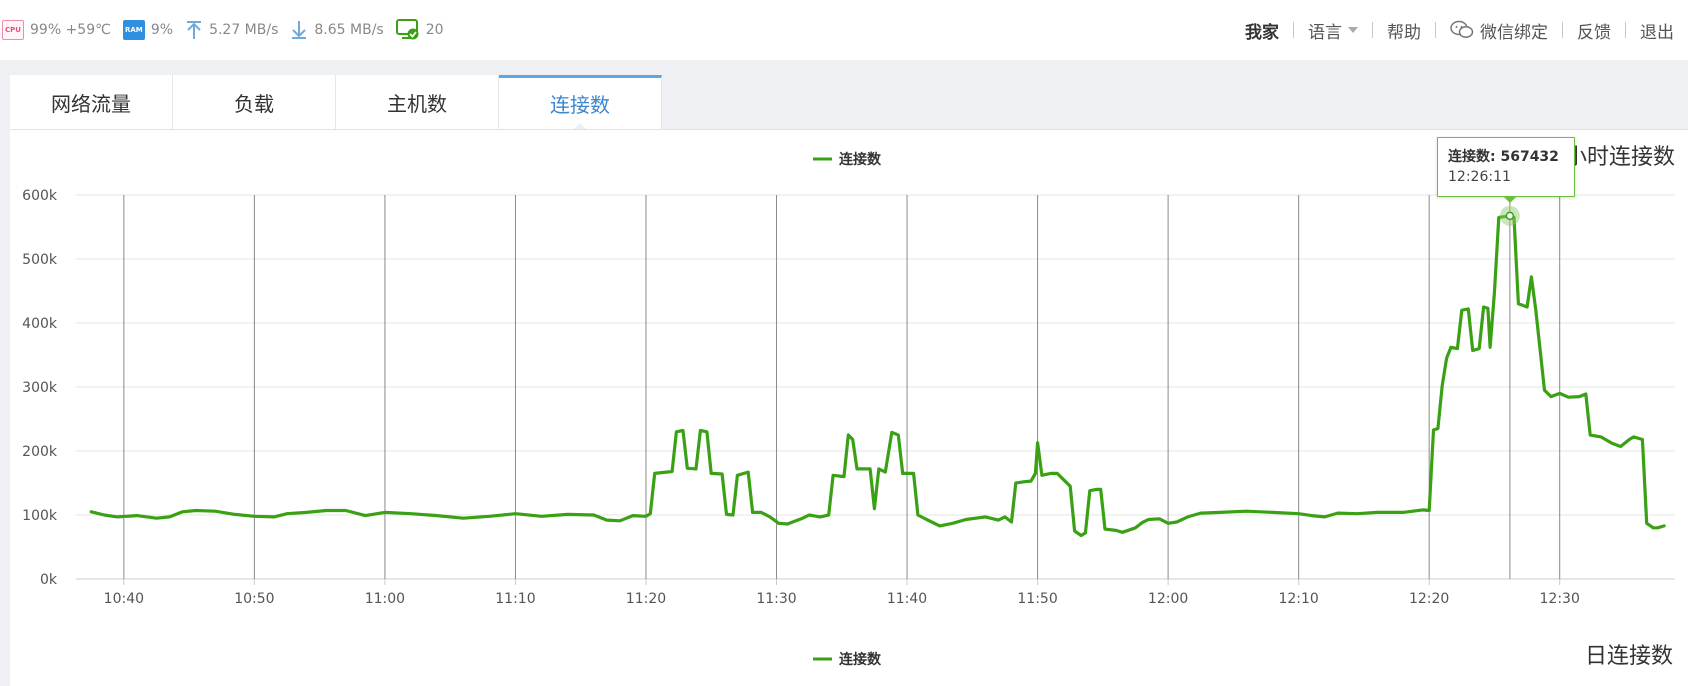 This screenshot has width=1688, height=686. I want to click on chart-tooltip: 连接数: 567432 12:26:11, so click(1506, 167).